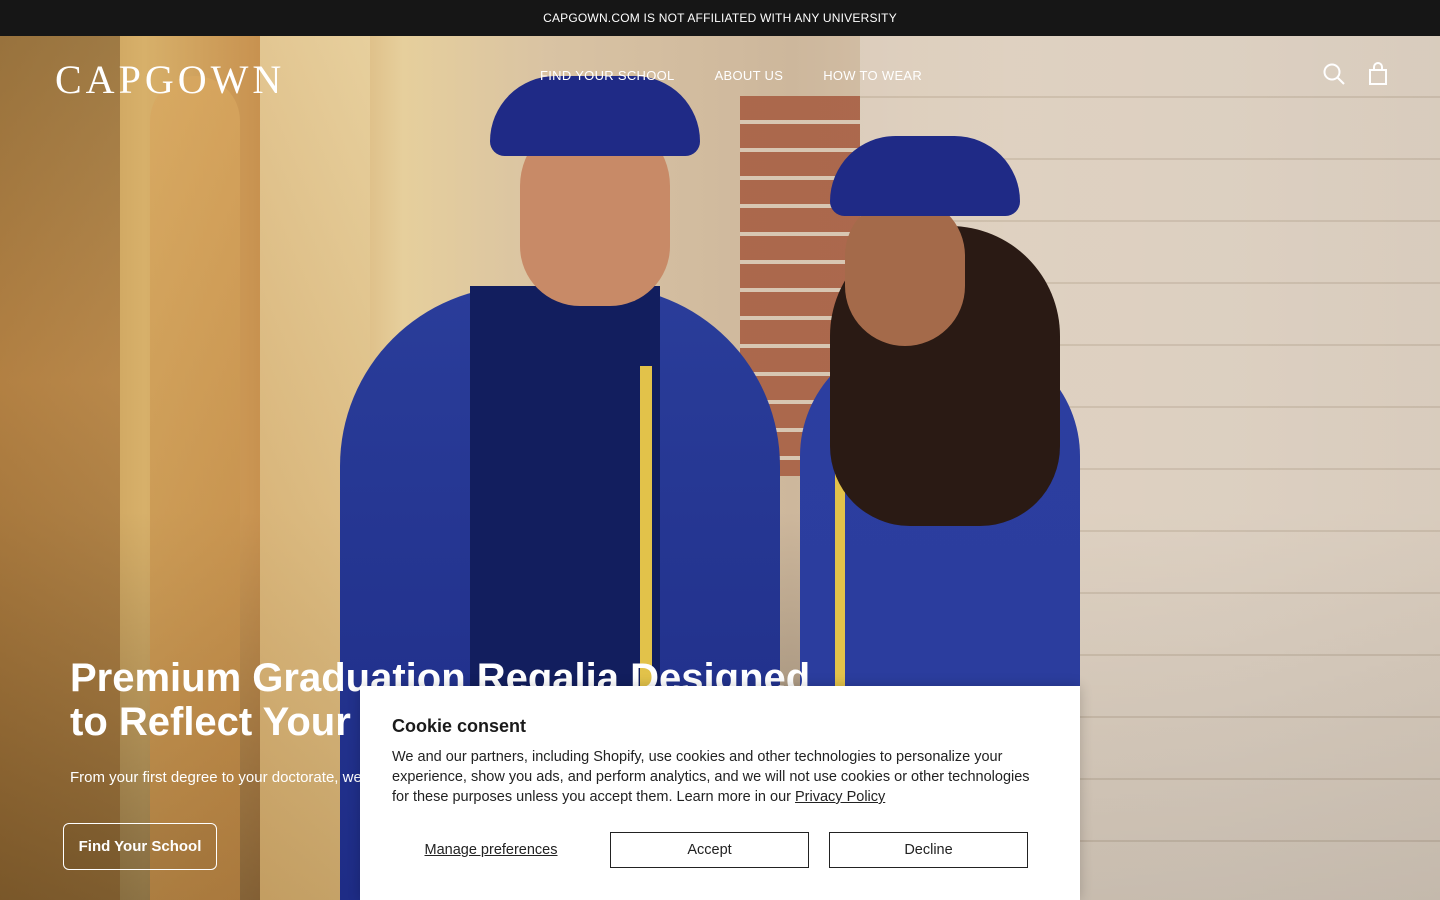 This screenshot has height=900, width=1440. I want to click on graduate-face-right, so click(905, 271).